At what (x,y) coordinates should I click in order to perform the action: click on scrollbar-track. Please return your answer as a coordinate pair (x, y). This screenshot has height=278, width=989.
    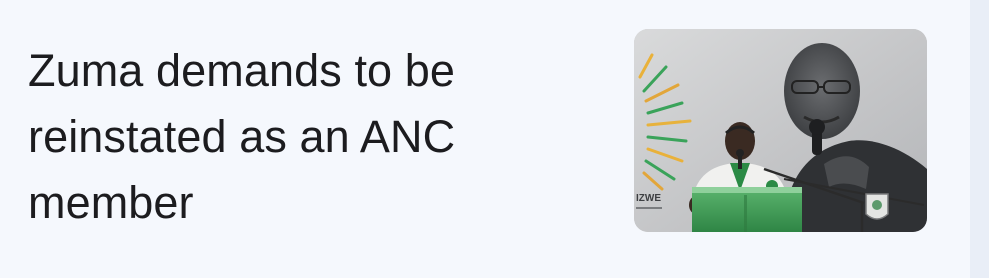
    Looking at the image, I should click on (979, 139).